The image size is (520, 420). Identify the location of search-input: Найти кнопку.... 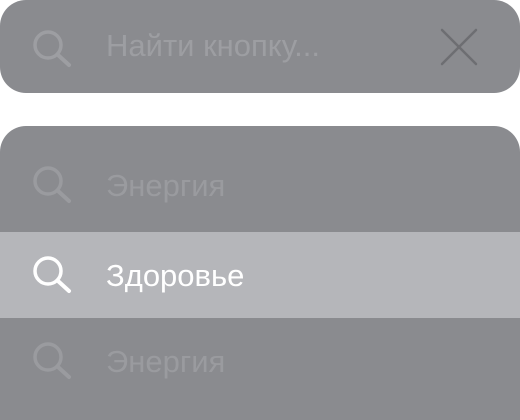
(213, 46).